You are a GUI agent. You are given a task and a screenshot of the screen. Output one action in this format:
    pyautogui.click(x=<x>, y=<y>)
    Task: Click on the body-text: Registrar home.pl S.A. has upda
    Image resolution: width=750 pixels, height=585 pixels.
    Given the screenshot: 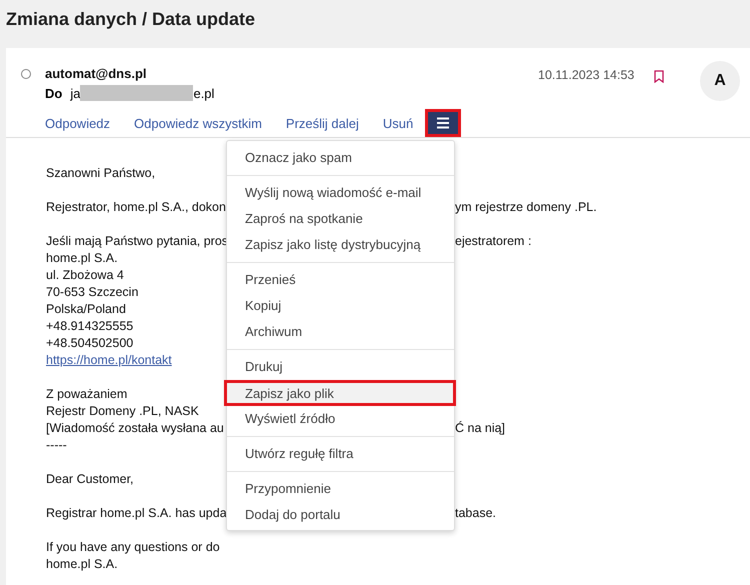 What is the action you would take?
    pyautogui.click(x=136, y=513)
    